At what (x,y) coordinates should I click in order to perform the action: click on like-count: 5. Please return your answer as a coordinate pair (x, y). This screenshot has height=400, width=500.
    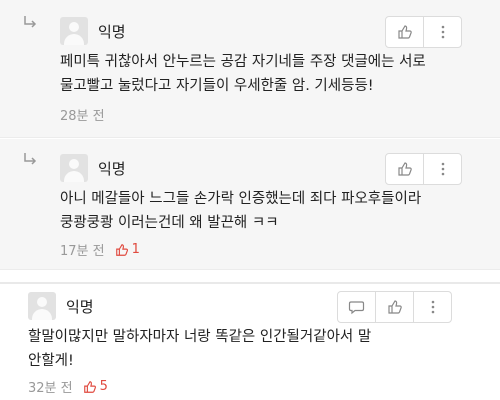
    Looking at the image, I should click on (95, 386).